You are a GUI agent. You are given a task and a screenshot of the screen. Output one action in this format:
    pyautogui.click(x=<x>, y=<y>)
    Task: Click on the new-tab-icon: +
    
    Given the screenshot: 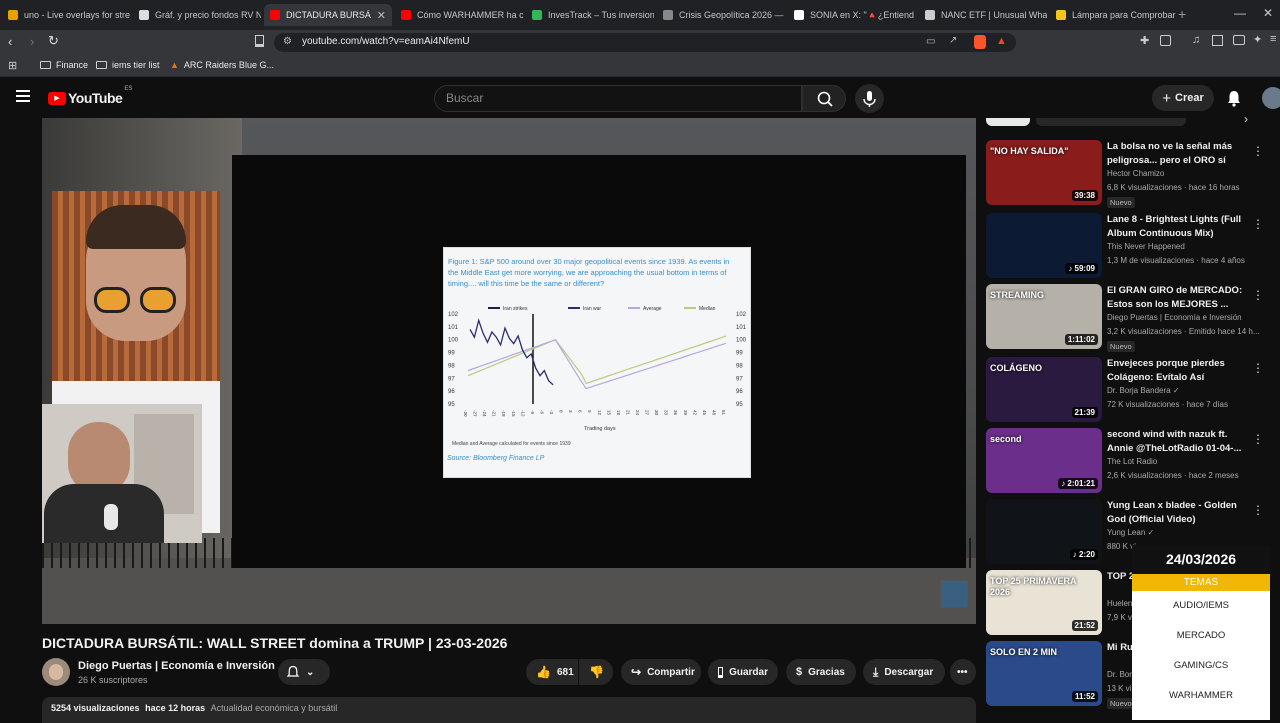 What is the action you would take?
    pyautogui.click(x=1182, y=14)
    